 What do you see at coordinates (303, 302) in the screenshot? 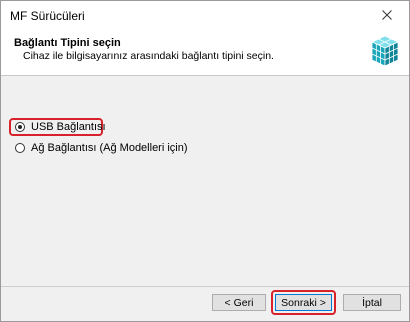
I see `next-button: Sonraki >` at bounding box center [303, 302].